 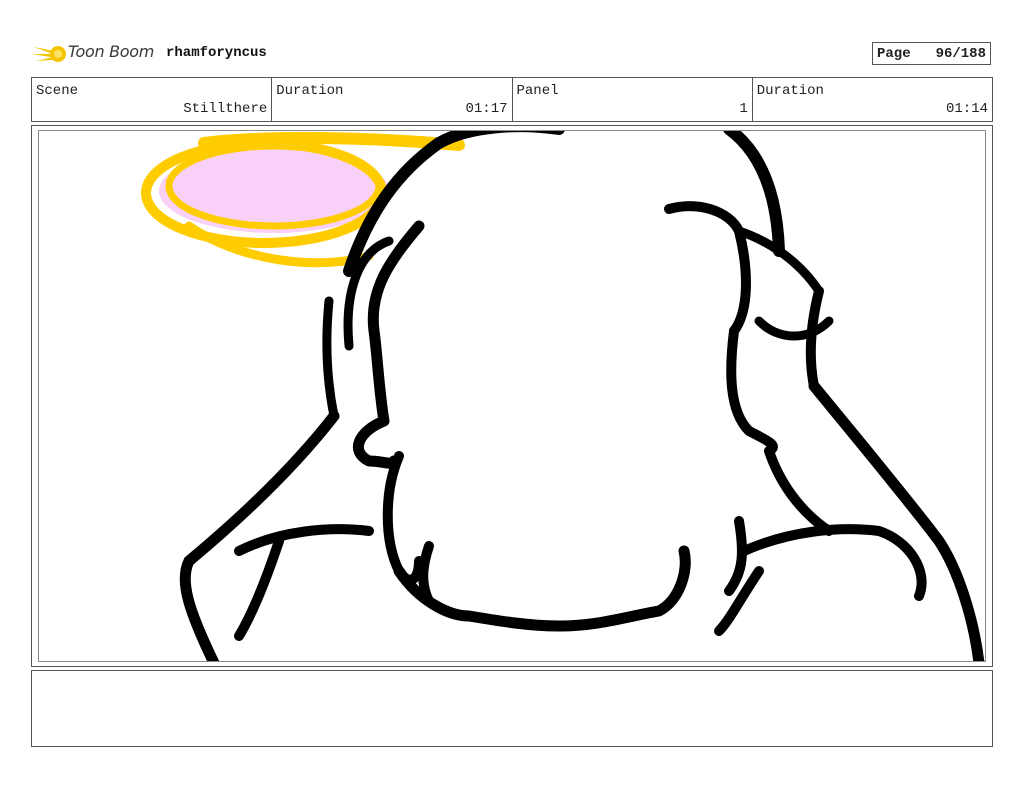 I want to click on scene-cell: Scene Stillthere, so click(x=152, y=99).